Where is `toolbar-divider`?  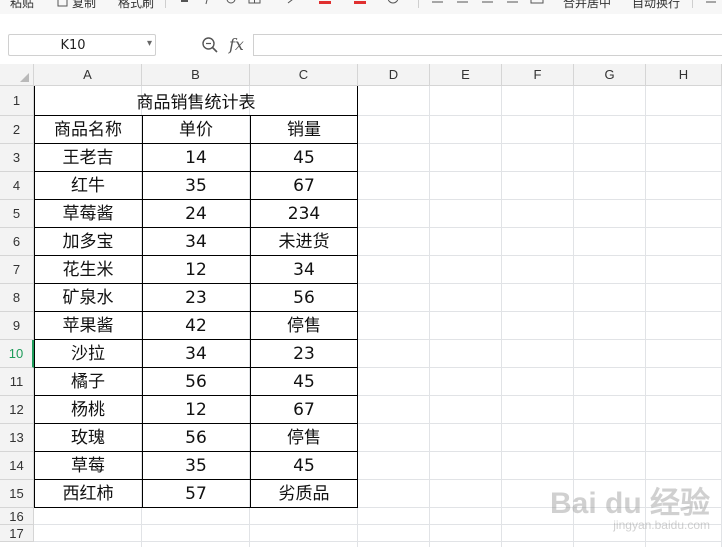 toolbar-divider is located at coordinates (692, 4).